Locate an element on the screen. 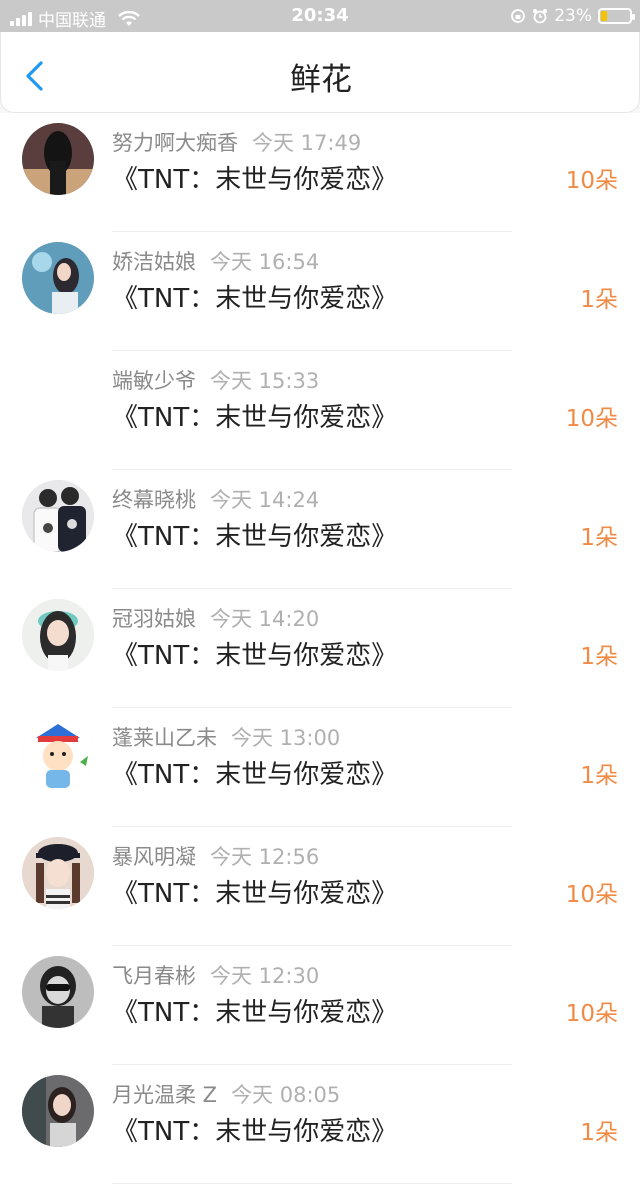  user-name-line: 端敏少爷 今天 15:33 is located at coordinates (215, 380).